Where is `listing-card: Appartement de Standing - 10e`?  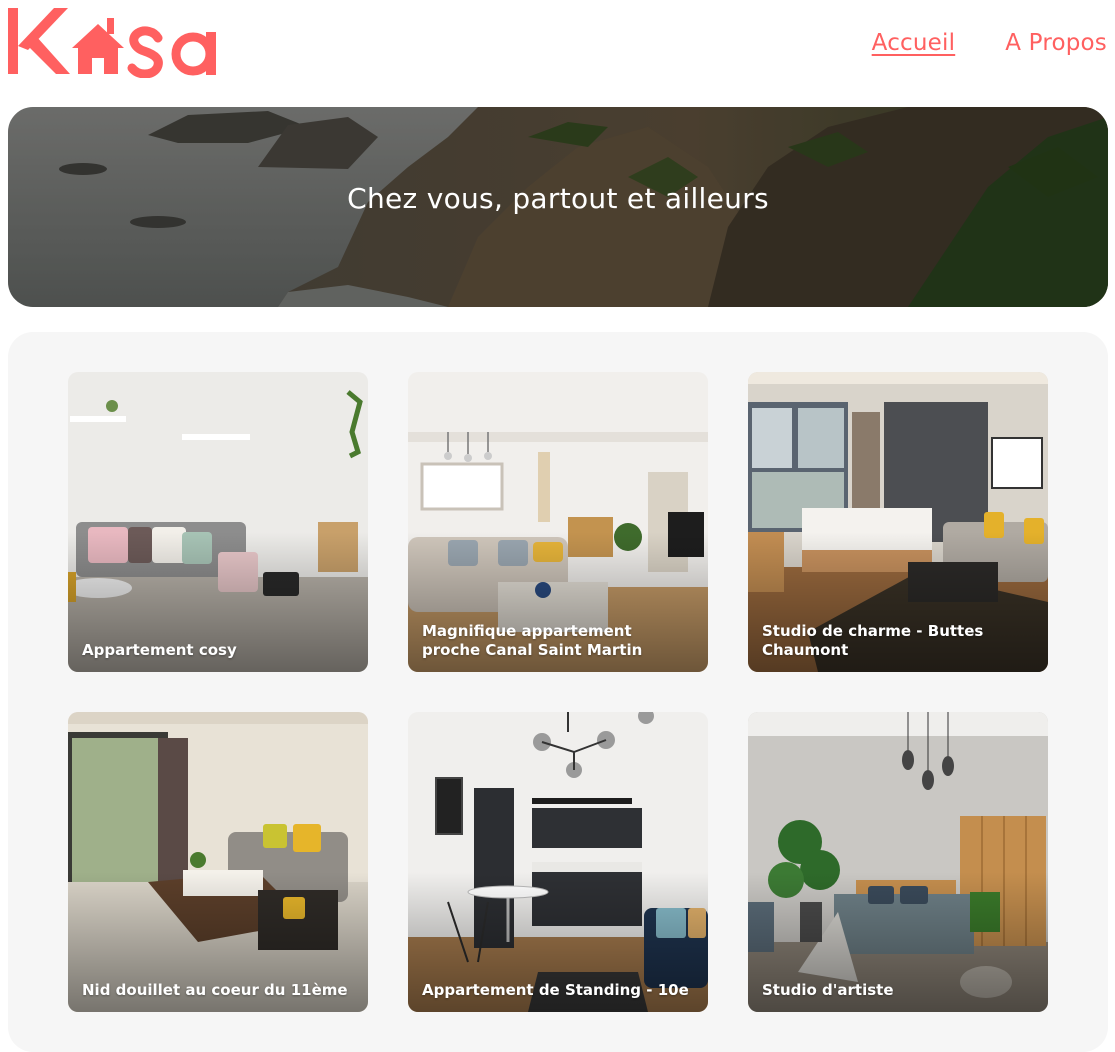
listing-card: Appartement de Standing - 10e is located at coordinates (558, 862).